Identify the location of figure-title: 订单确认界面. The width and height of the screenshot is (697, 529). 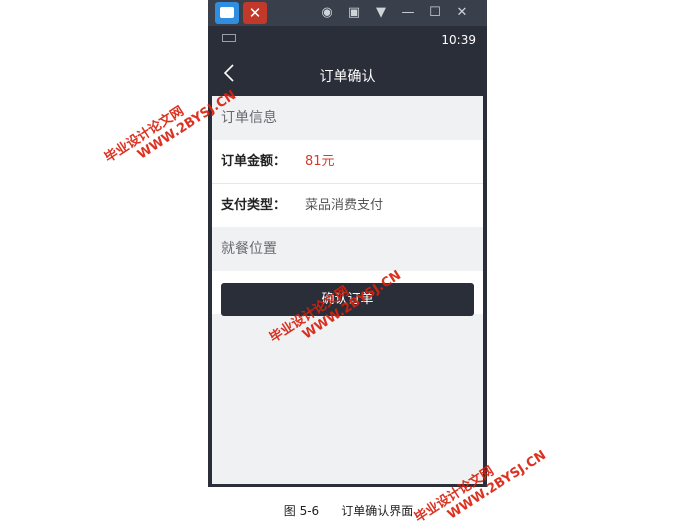
(377, 511).